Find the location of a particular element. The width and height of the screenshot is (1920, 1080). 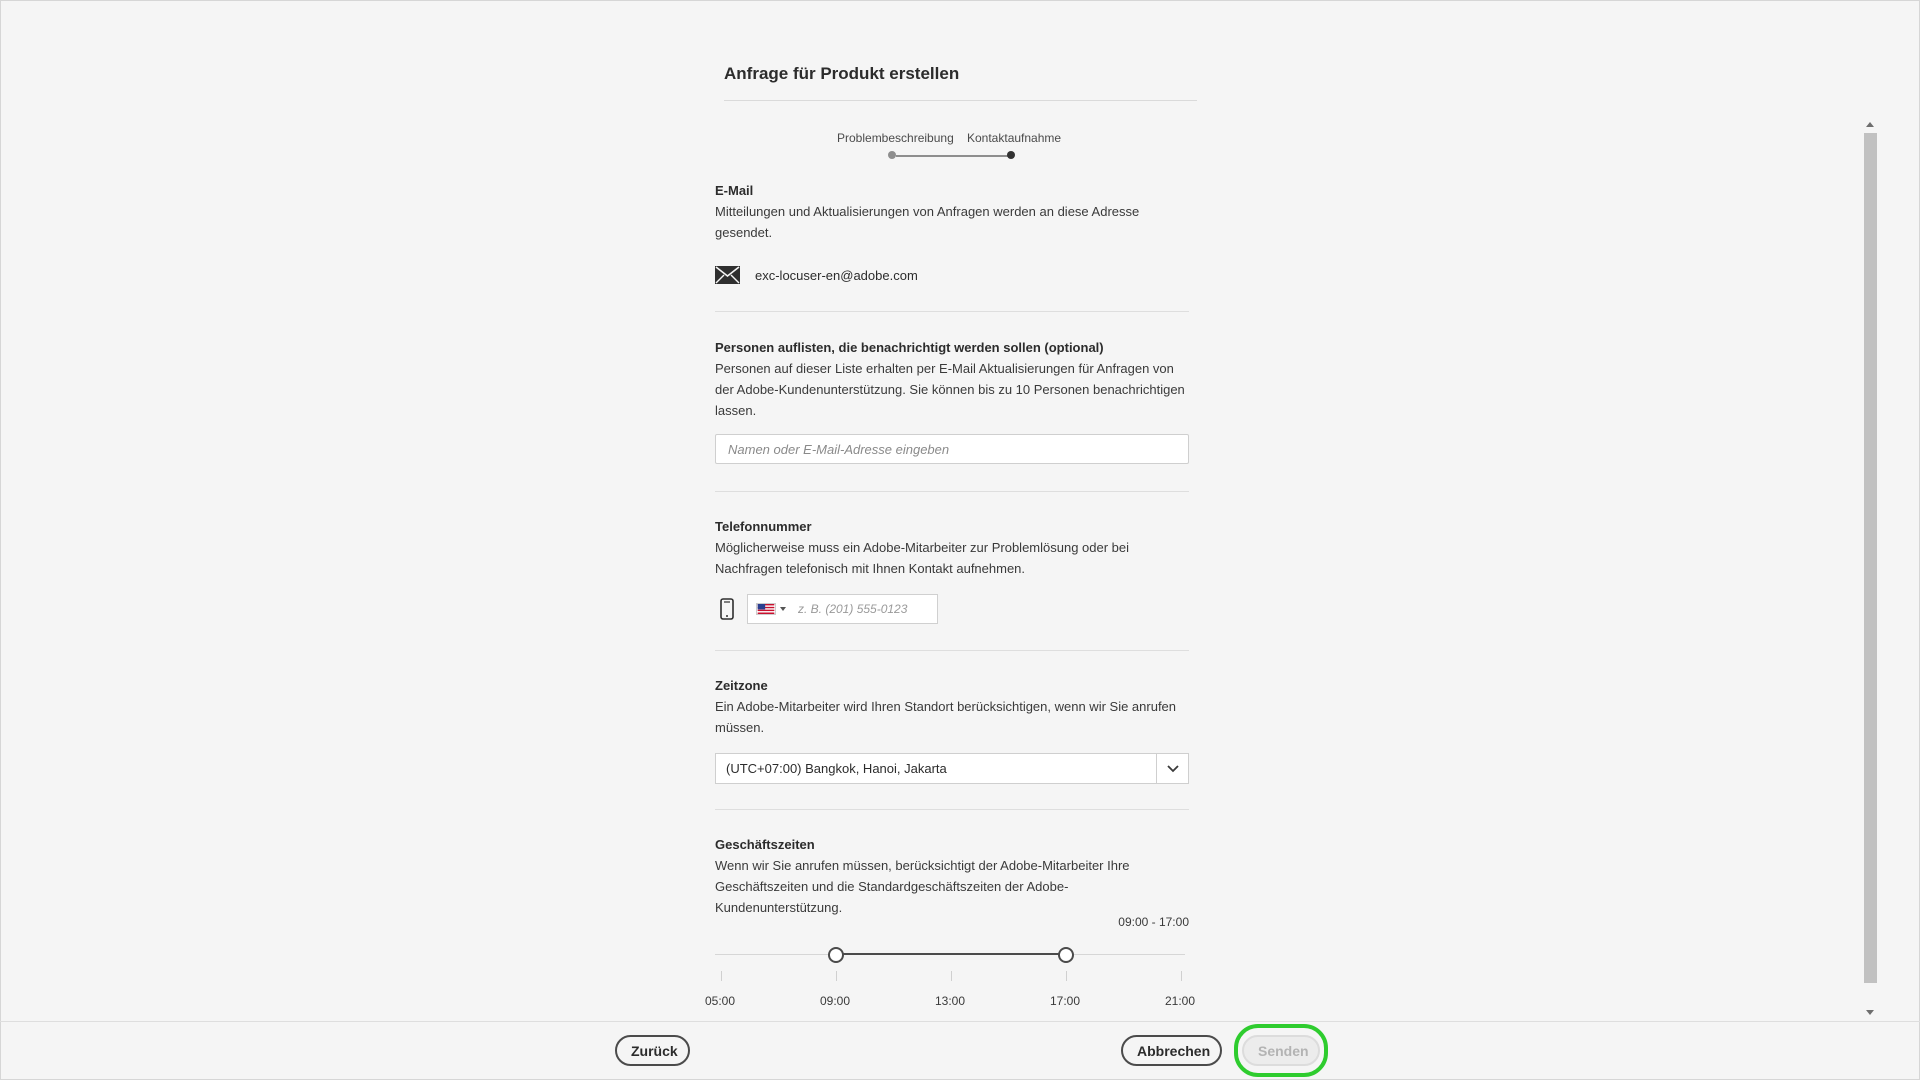

cancel-button: Abbrechen is located at coordinates (1171, 1050).